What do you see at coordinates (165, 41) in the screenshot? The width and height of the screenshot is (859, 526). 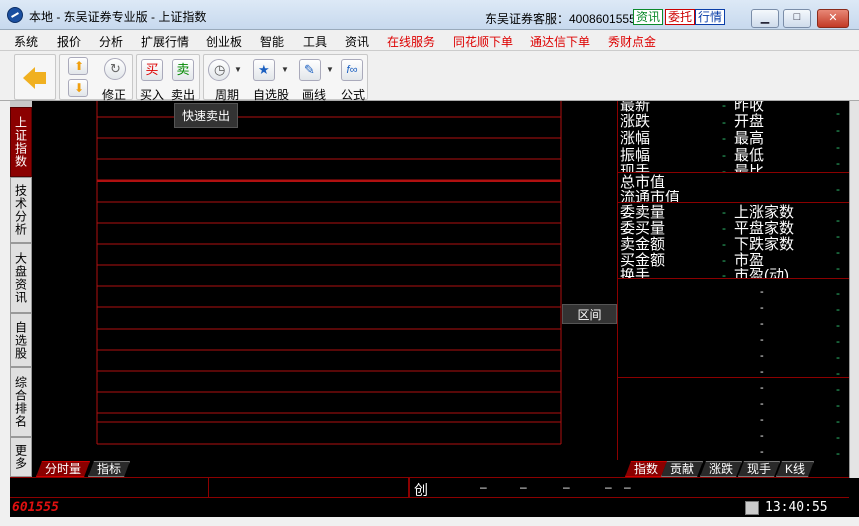 I see `menu-extended: 扩展行情` at bounding box center [165, 41].